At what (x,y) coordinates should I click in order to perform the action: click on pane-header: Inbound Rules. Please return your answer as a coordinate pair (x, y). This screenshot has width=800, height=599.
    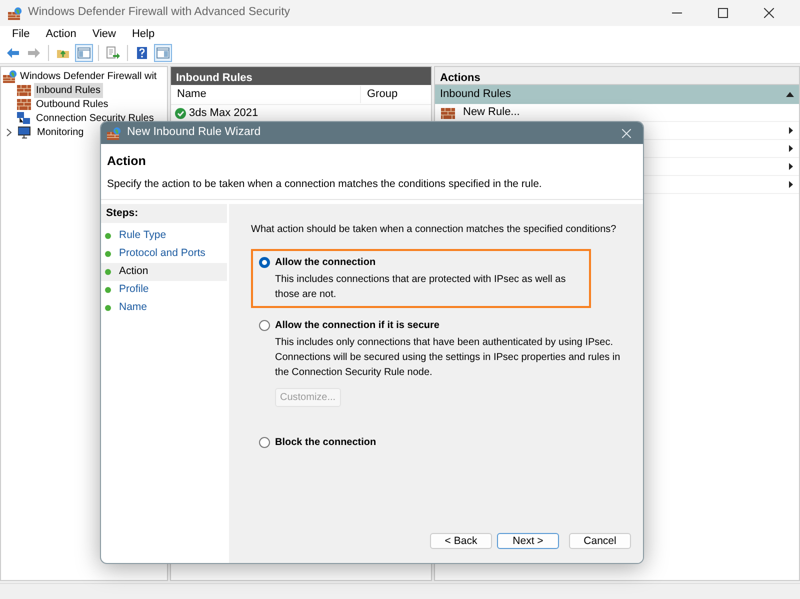
    Looking at the image, I should click on (301, 76).